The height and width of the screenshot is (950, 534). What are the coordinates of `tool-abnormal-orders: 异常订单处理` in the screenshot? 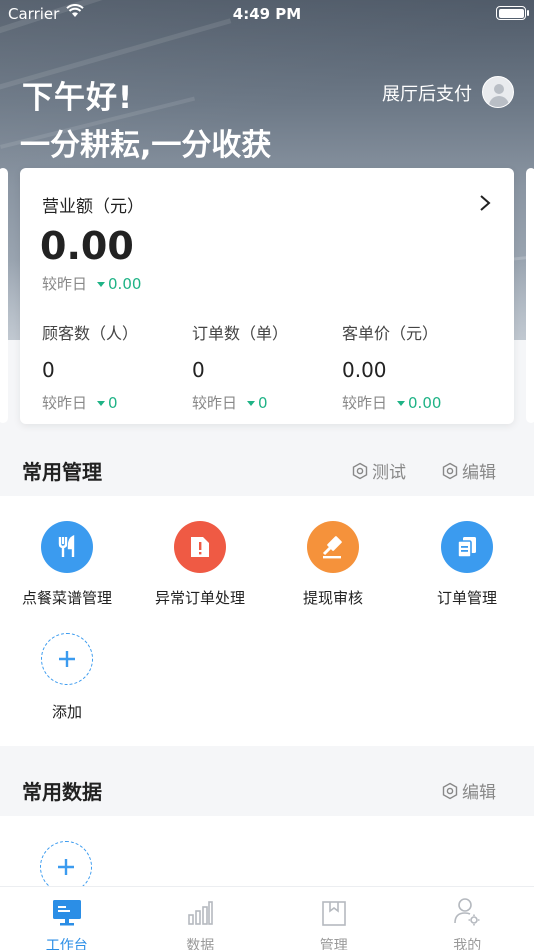 It's located at (200, 564).